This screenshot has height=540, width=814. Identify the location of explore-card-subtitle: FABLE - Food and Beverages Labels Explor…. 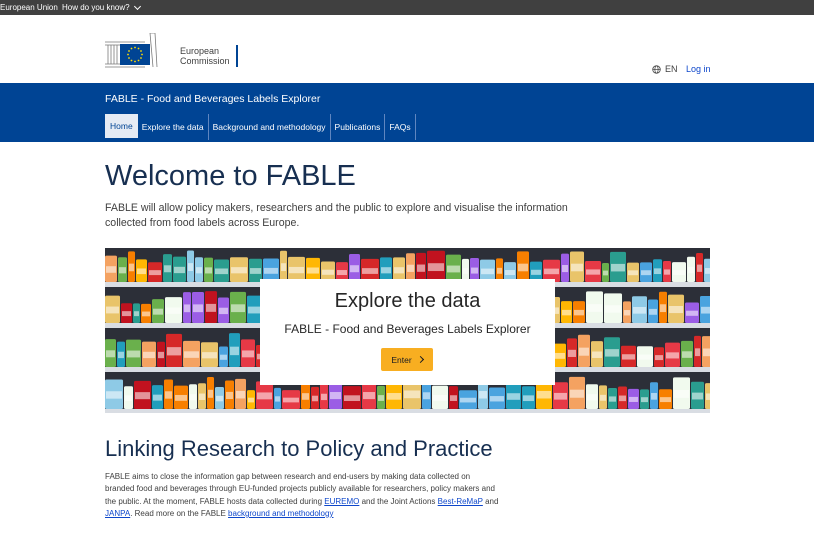
(407, 329).